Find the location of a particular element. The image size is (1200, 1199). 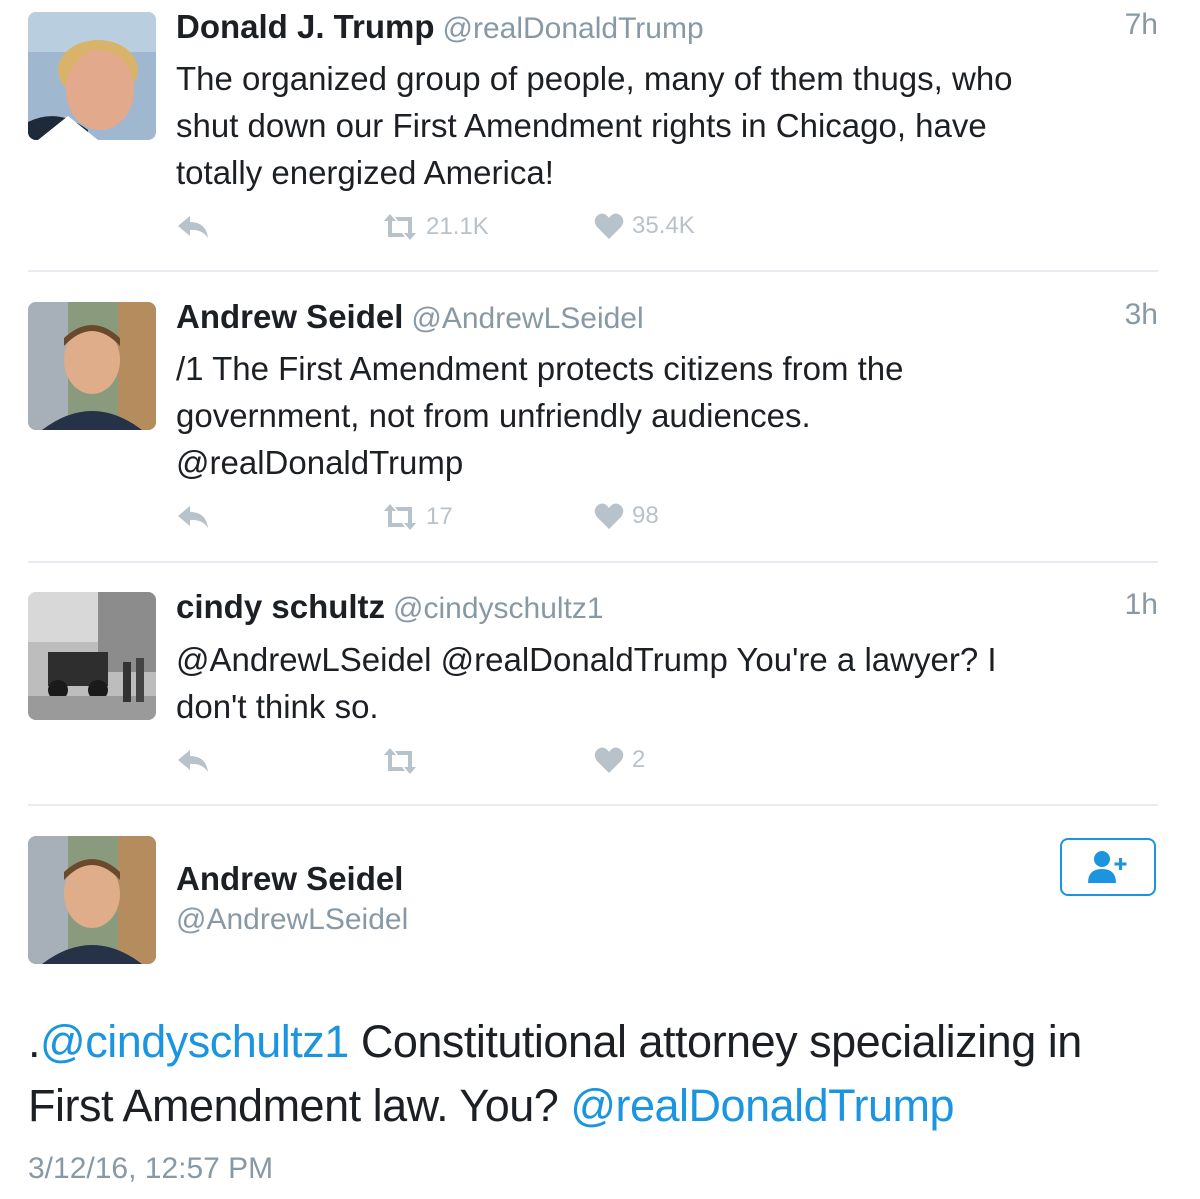

mention-link: @cindyschultz1 is located at coordinates (194, 1041).